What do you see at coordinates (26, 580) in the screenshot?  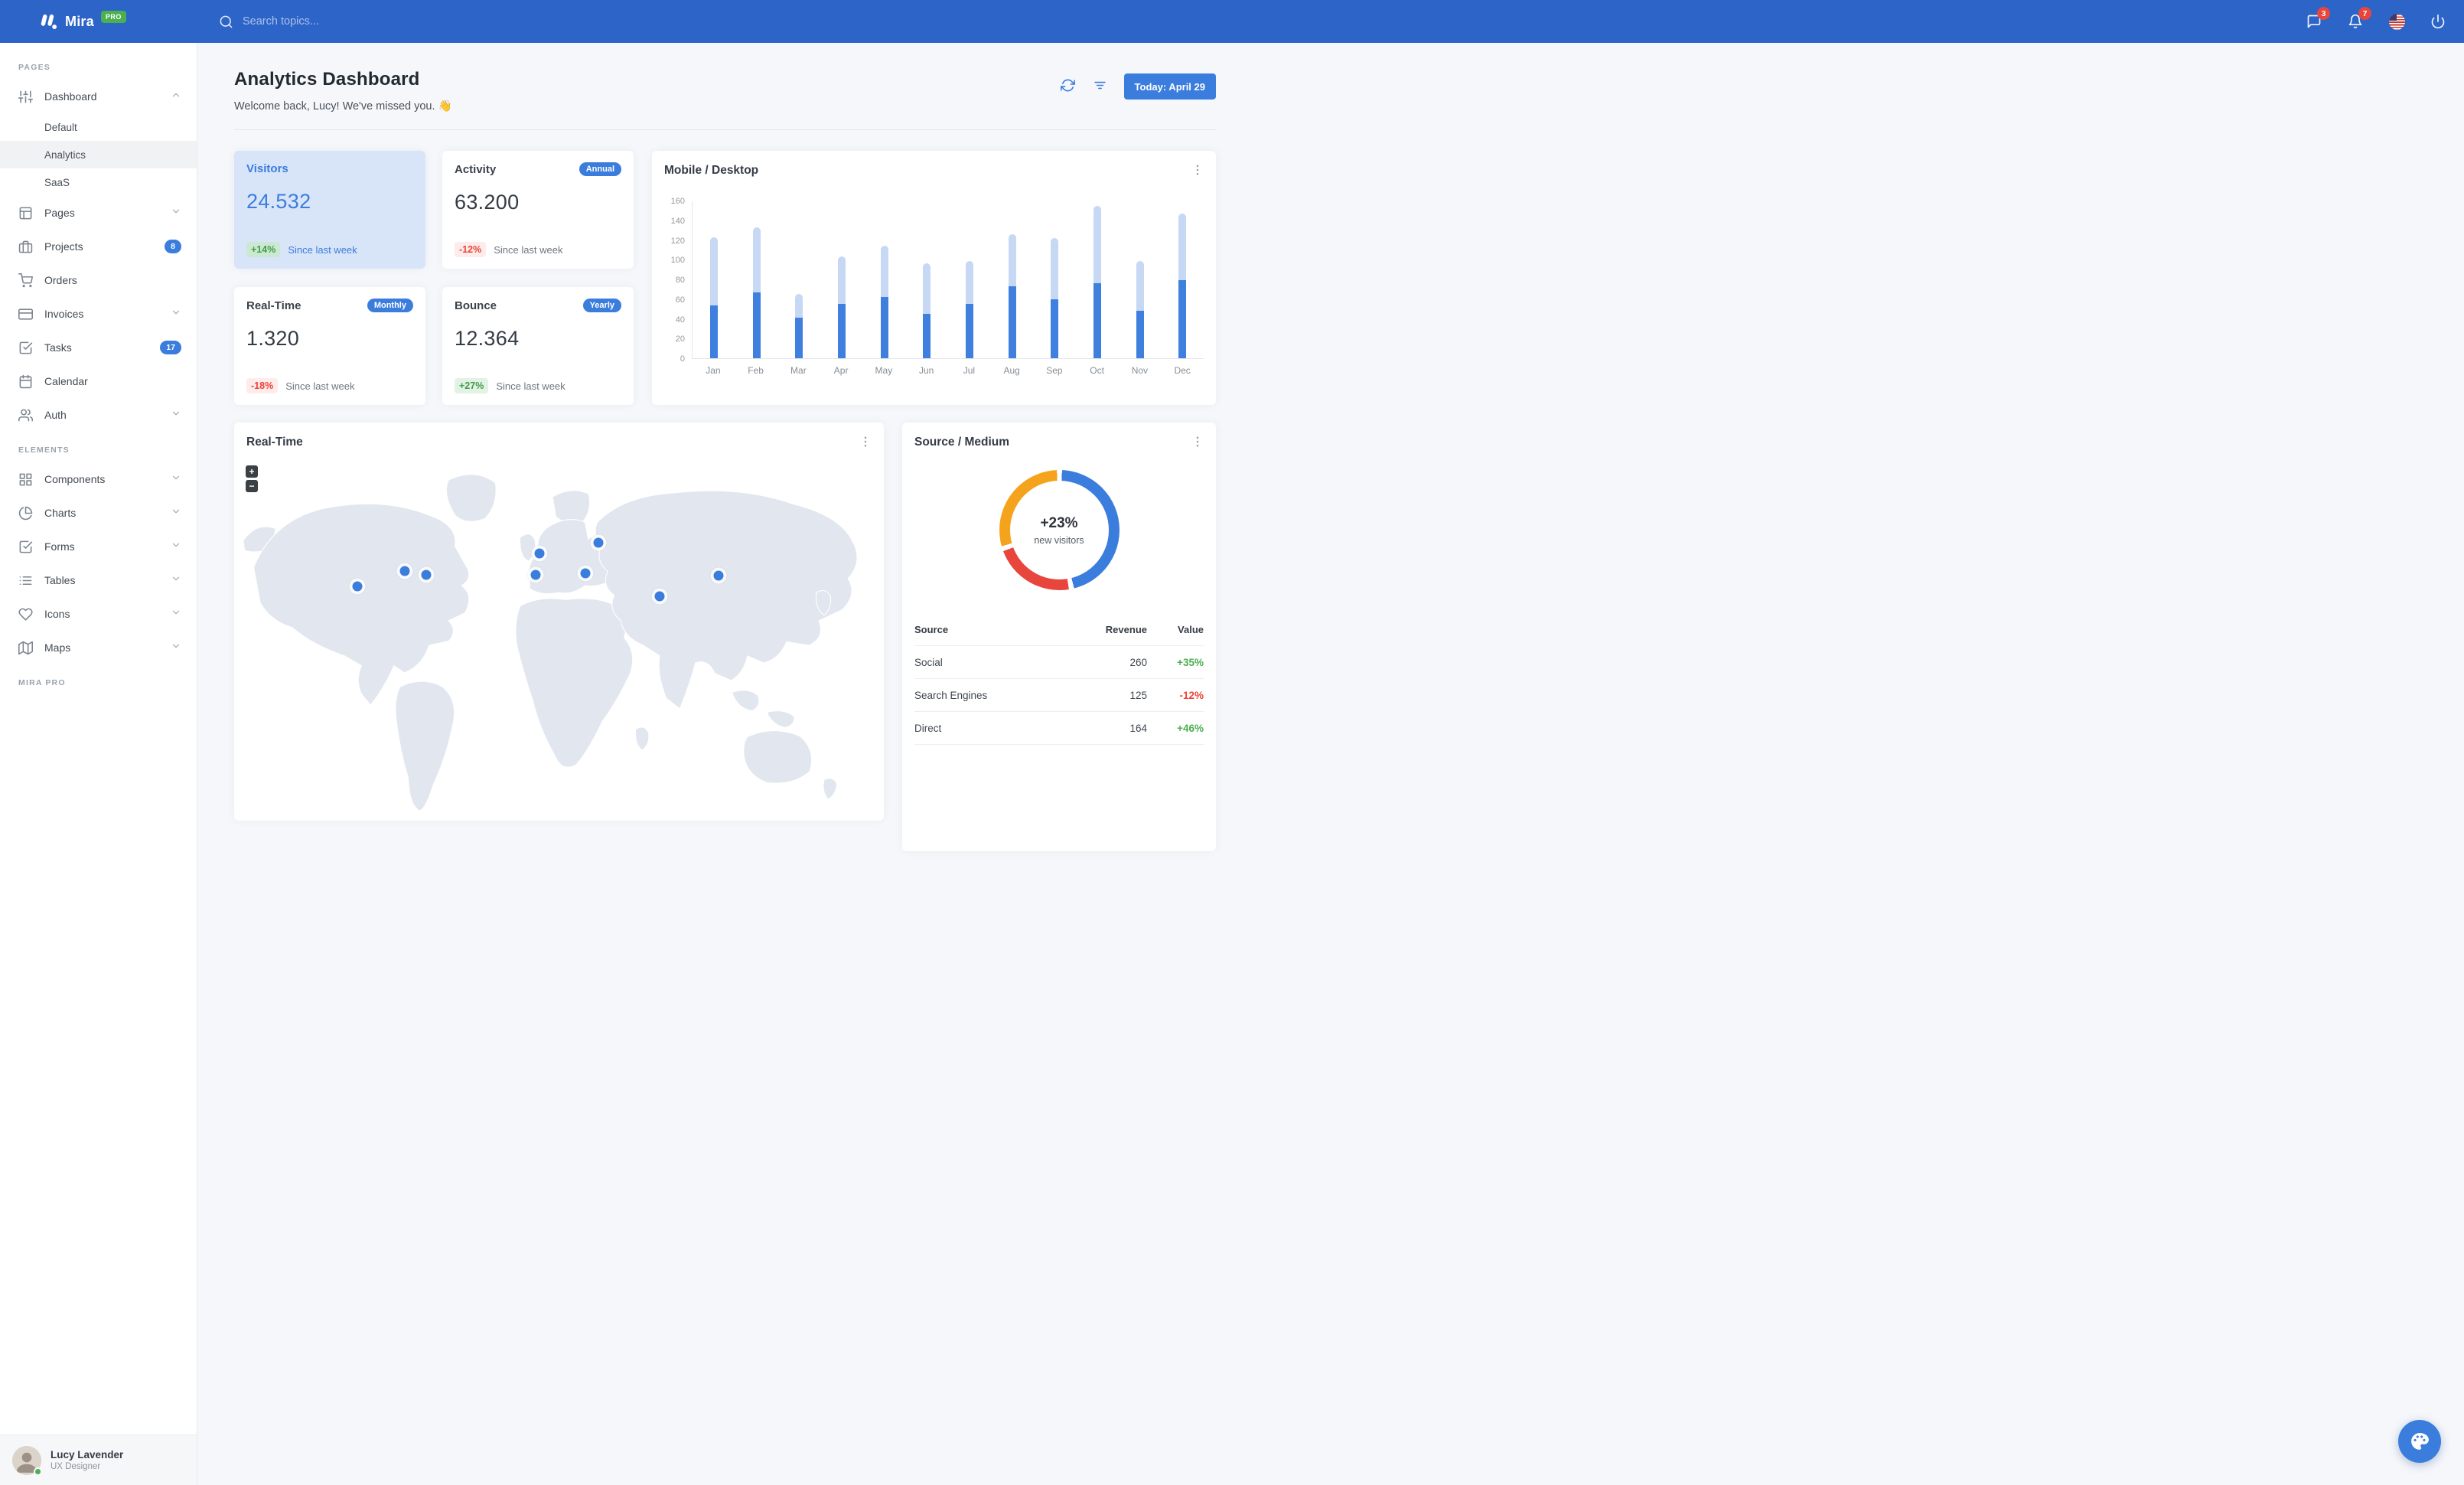 I see `list-icon` at bounding box center [26, 580].